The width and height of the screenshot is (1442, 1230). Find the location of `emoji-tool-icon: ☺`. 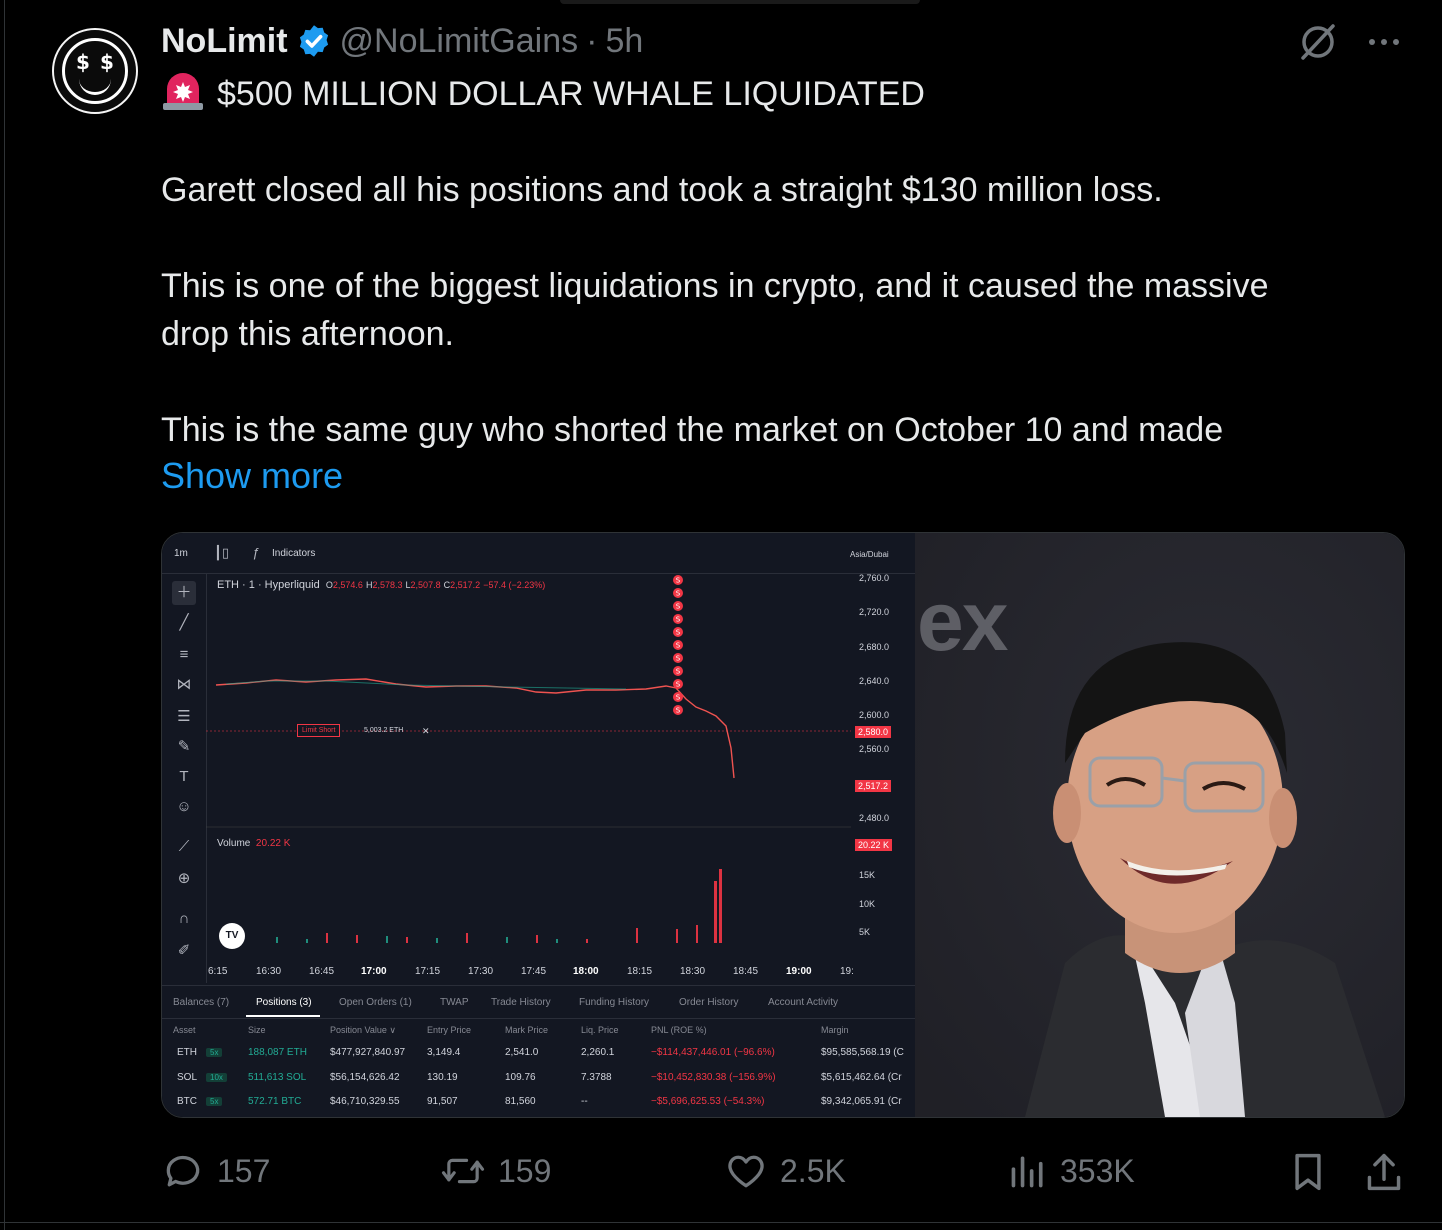

emoji-tool-icon: ☺ is located at coordinates (184, 806).